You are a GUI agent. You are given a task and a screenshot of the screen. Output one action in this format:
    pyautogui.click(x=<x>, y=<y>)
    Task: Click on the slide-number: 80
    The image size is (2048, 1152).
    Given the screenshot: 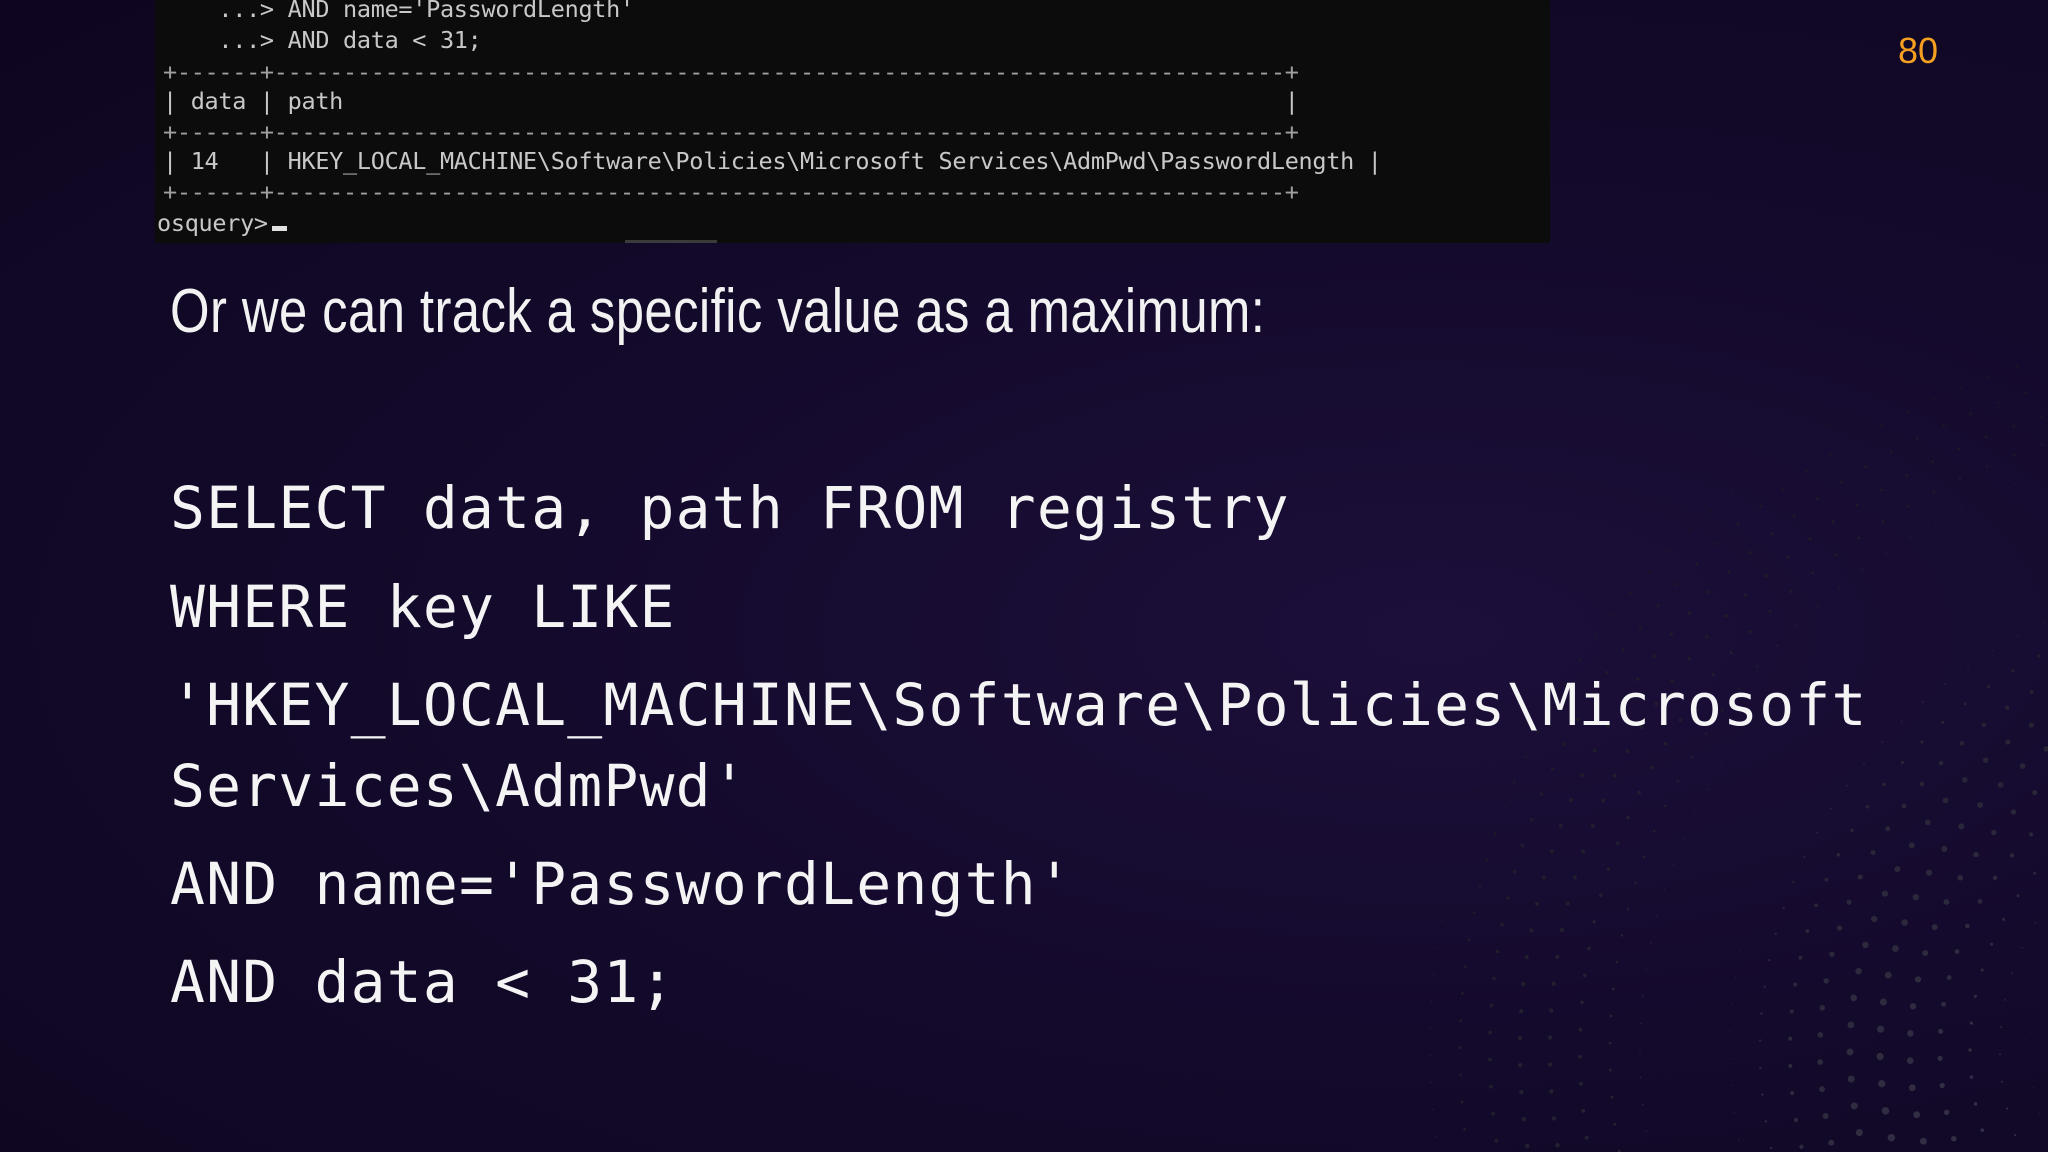 What is the action you would take?
    pyautogui.click(x=1918, y=50)
    